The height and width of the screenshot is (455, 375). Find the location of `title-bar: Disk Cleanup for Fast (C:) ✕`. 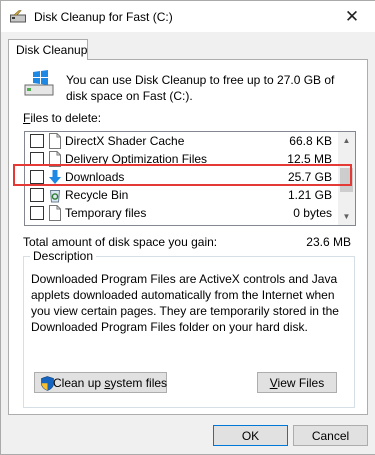

title-bar: Disk Cleanup for Fast (C:) ✕ is located at coordinates (188, 16).